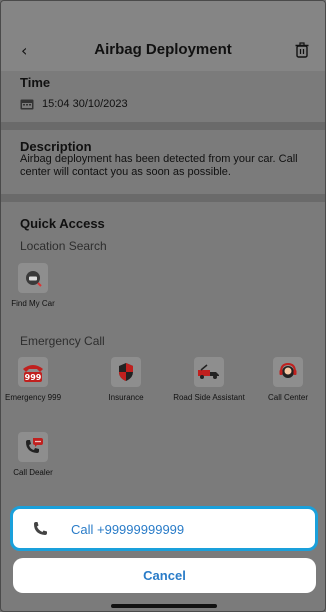 The height and width of the screenshot is (612, 326). Describe the element at coordinates (33, 397) in the screenshot. I see `tile-label: Emergency 999` at that location.